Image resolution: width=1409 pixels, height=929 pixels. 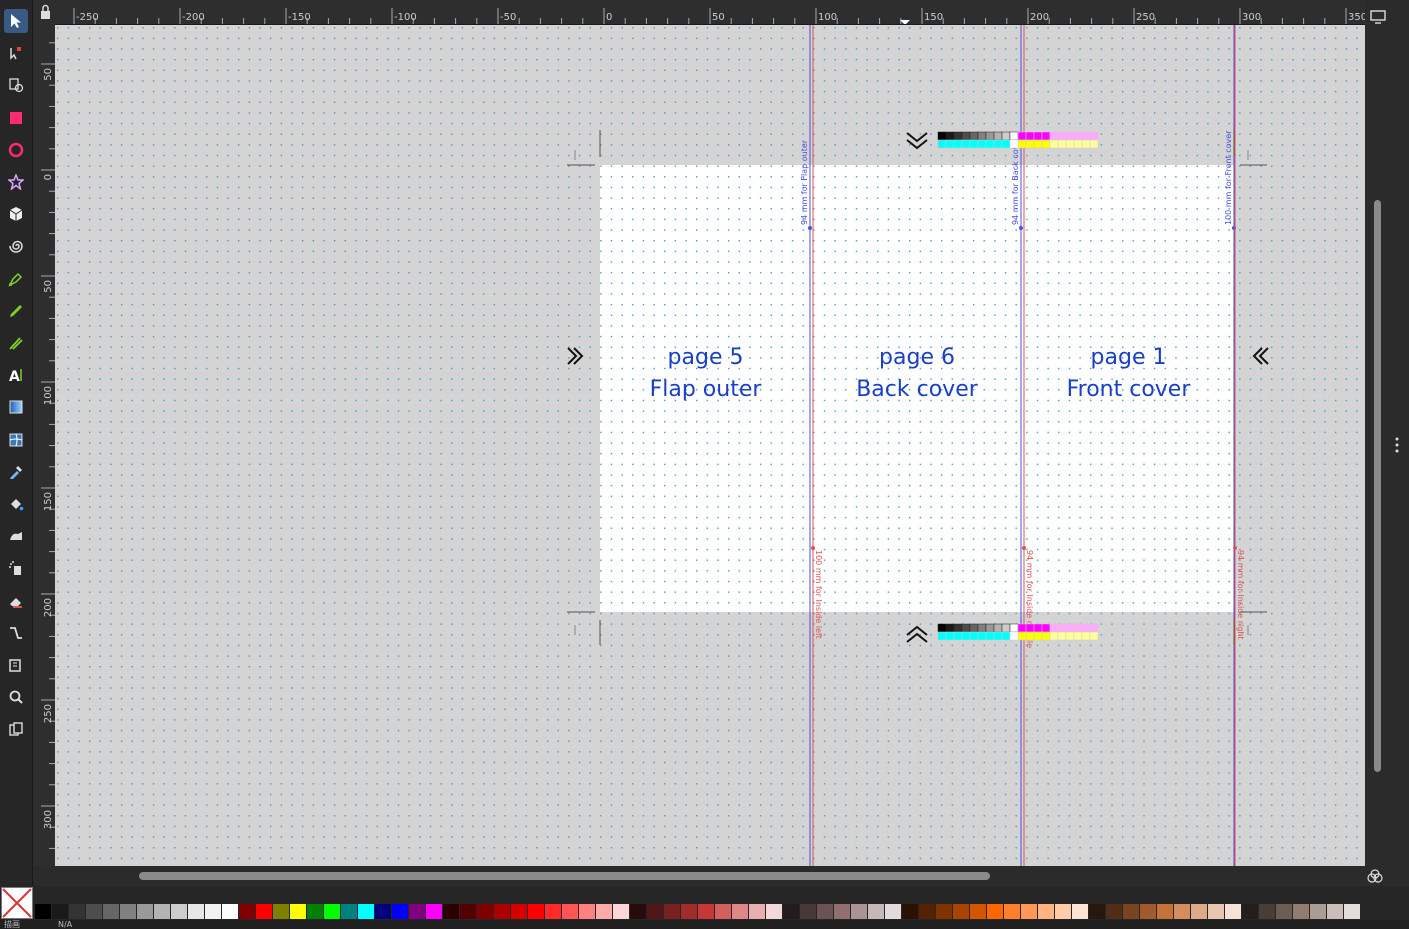 I want to click on dropper-tool-button, so click(x=16, y=472).